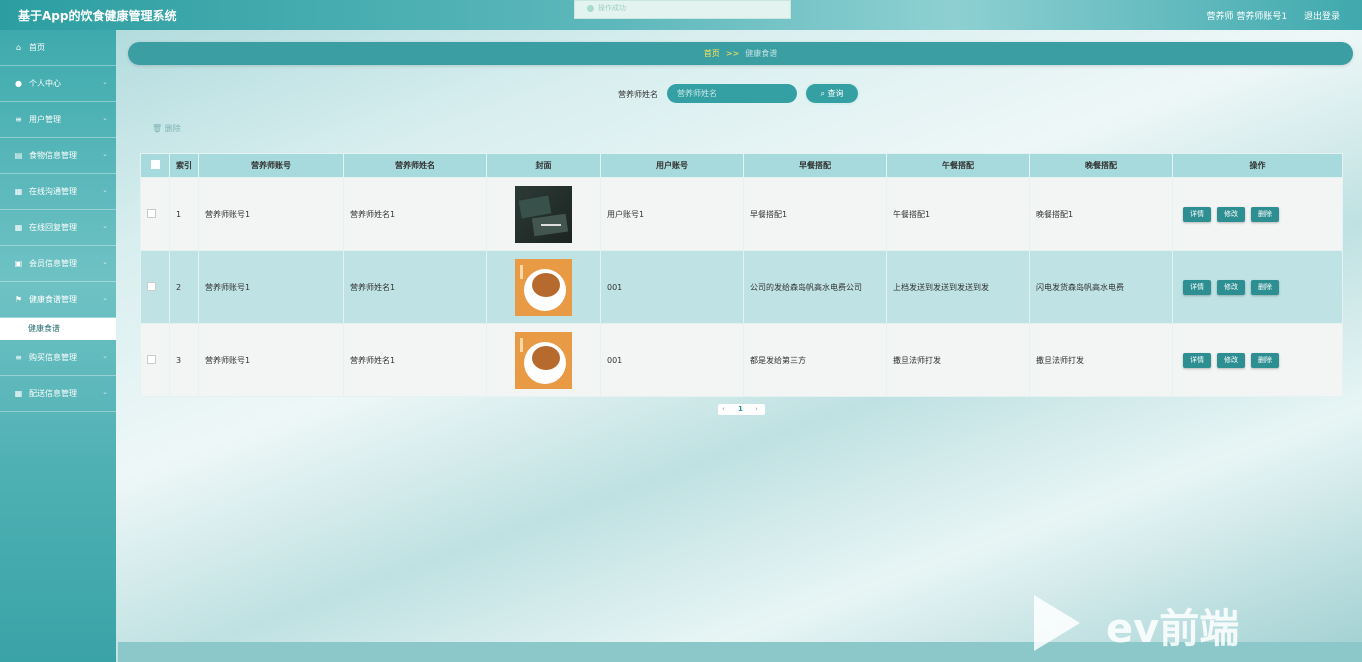 The image size is (1362, 662). I want to click on select-all-cell, so click(155, 165).